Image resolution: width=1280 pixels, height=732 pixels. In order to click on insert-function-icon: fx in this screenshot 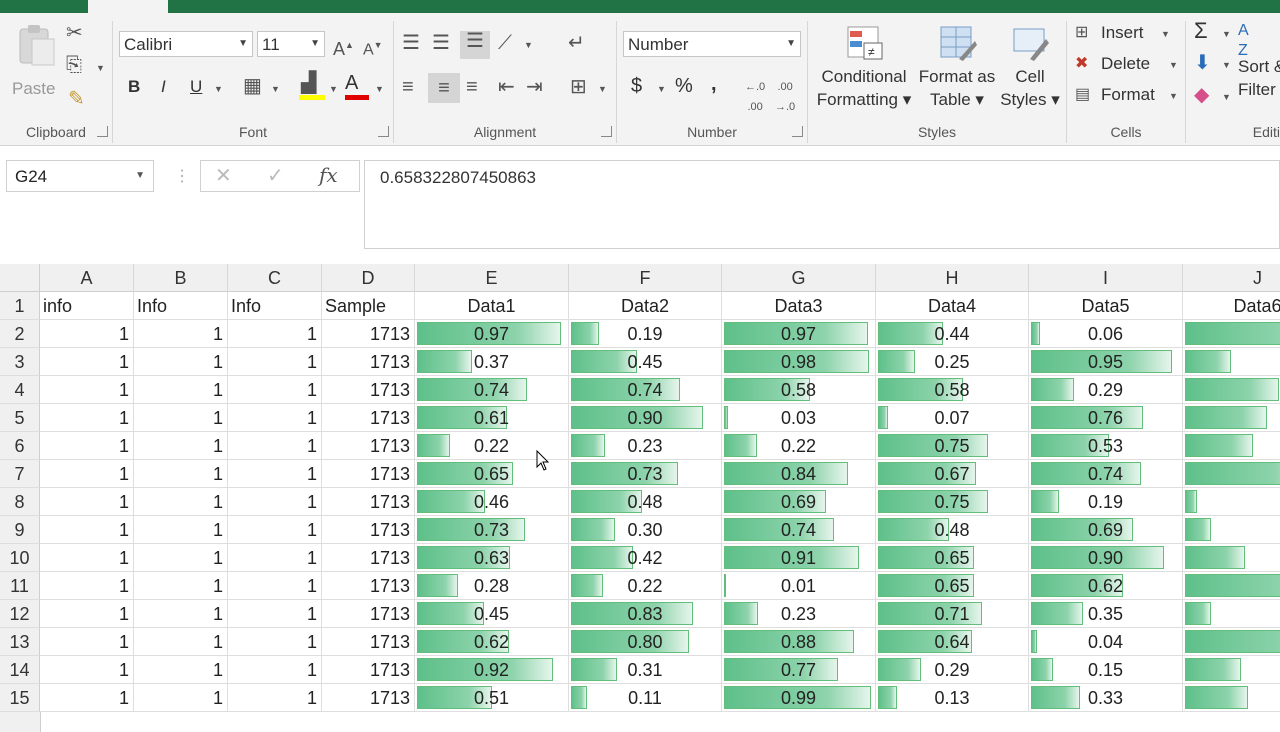, I will do `click(328, 175)`.